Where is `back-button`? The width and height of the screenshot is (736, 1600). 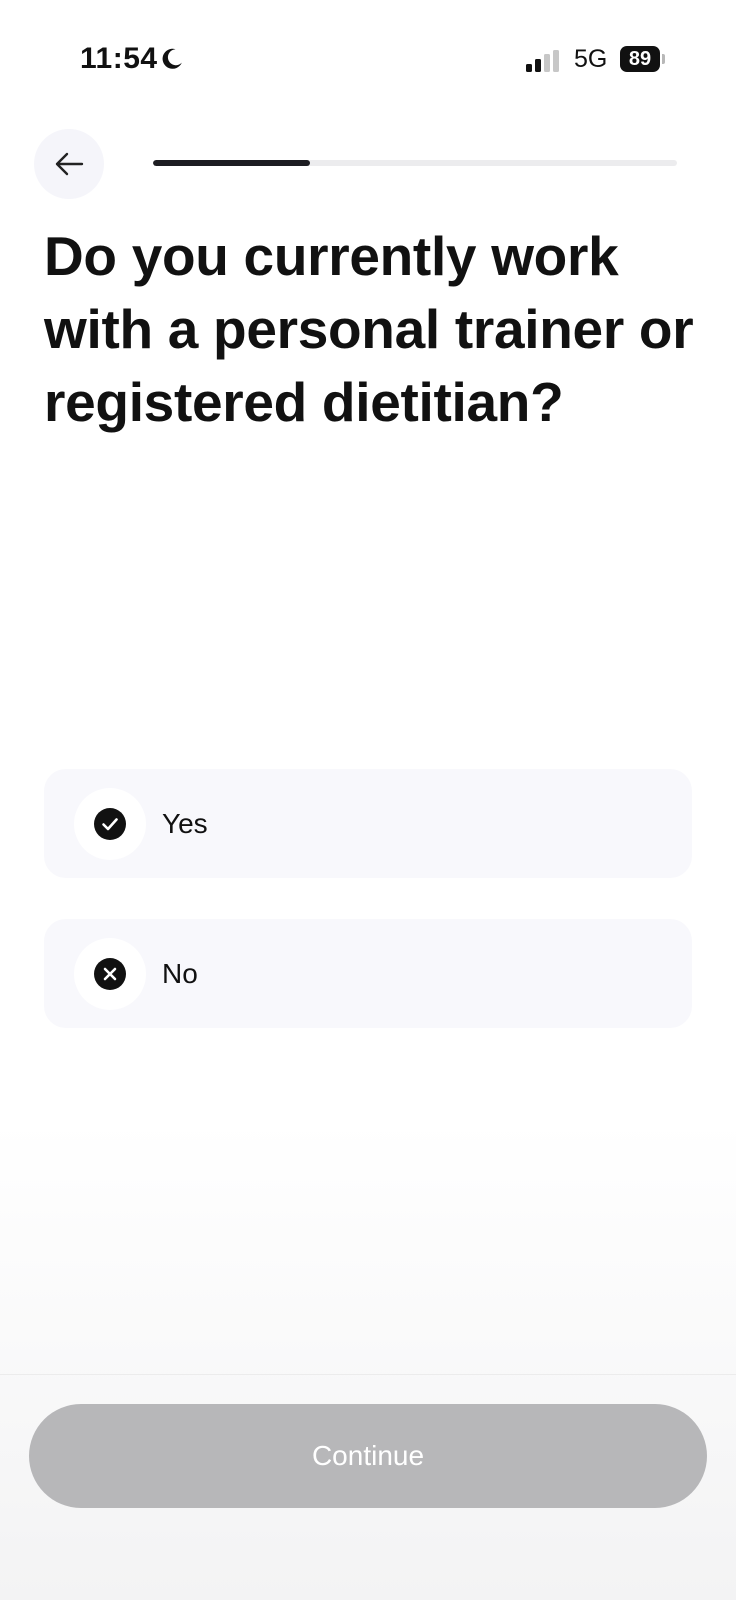 back-button is located at coordinates (69, 164).